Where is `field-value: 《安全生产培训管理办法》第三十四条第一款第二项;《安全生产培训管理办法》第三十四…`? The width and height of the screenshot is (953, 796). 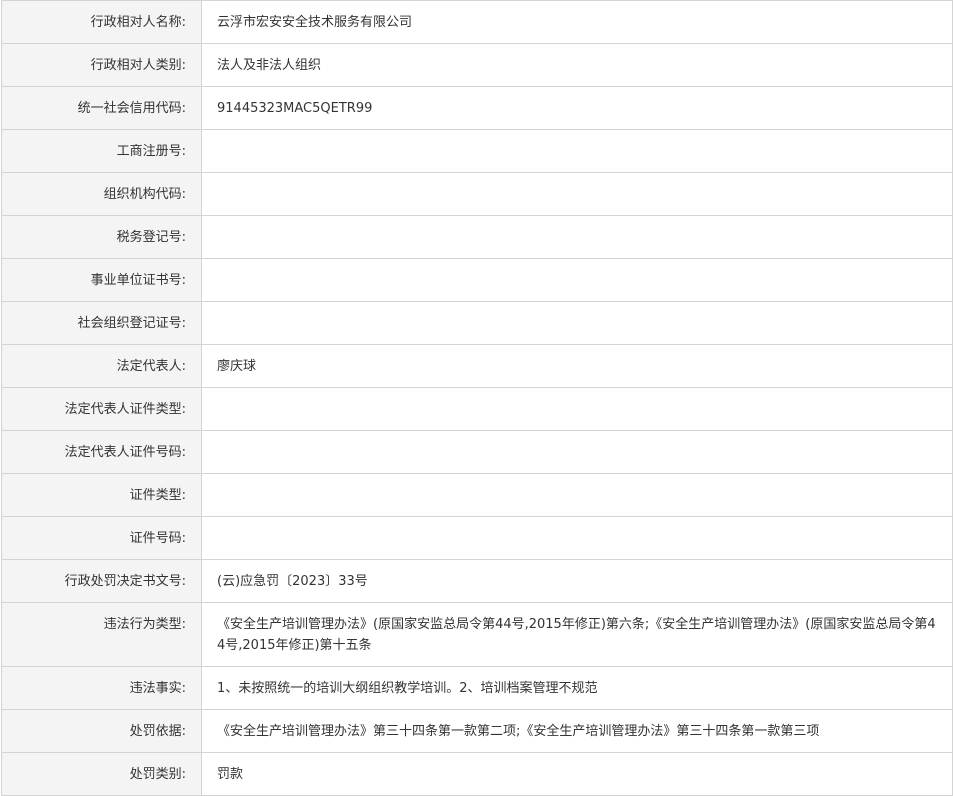
field-value: 《安全生产培训管理办法》第三十四条第一款第二项;《安全生产培训管理办法》第三十四… is located at coordinates (577, 731).